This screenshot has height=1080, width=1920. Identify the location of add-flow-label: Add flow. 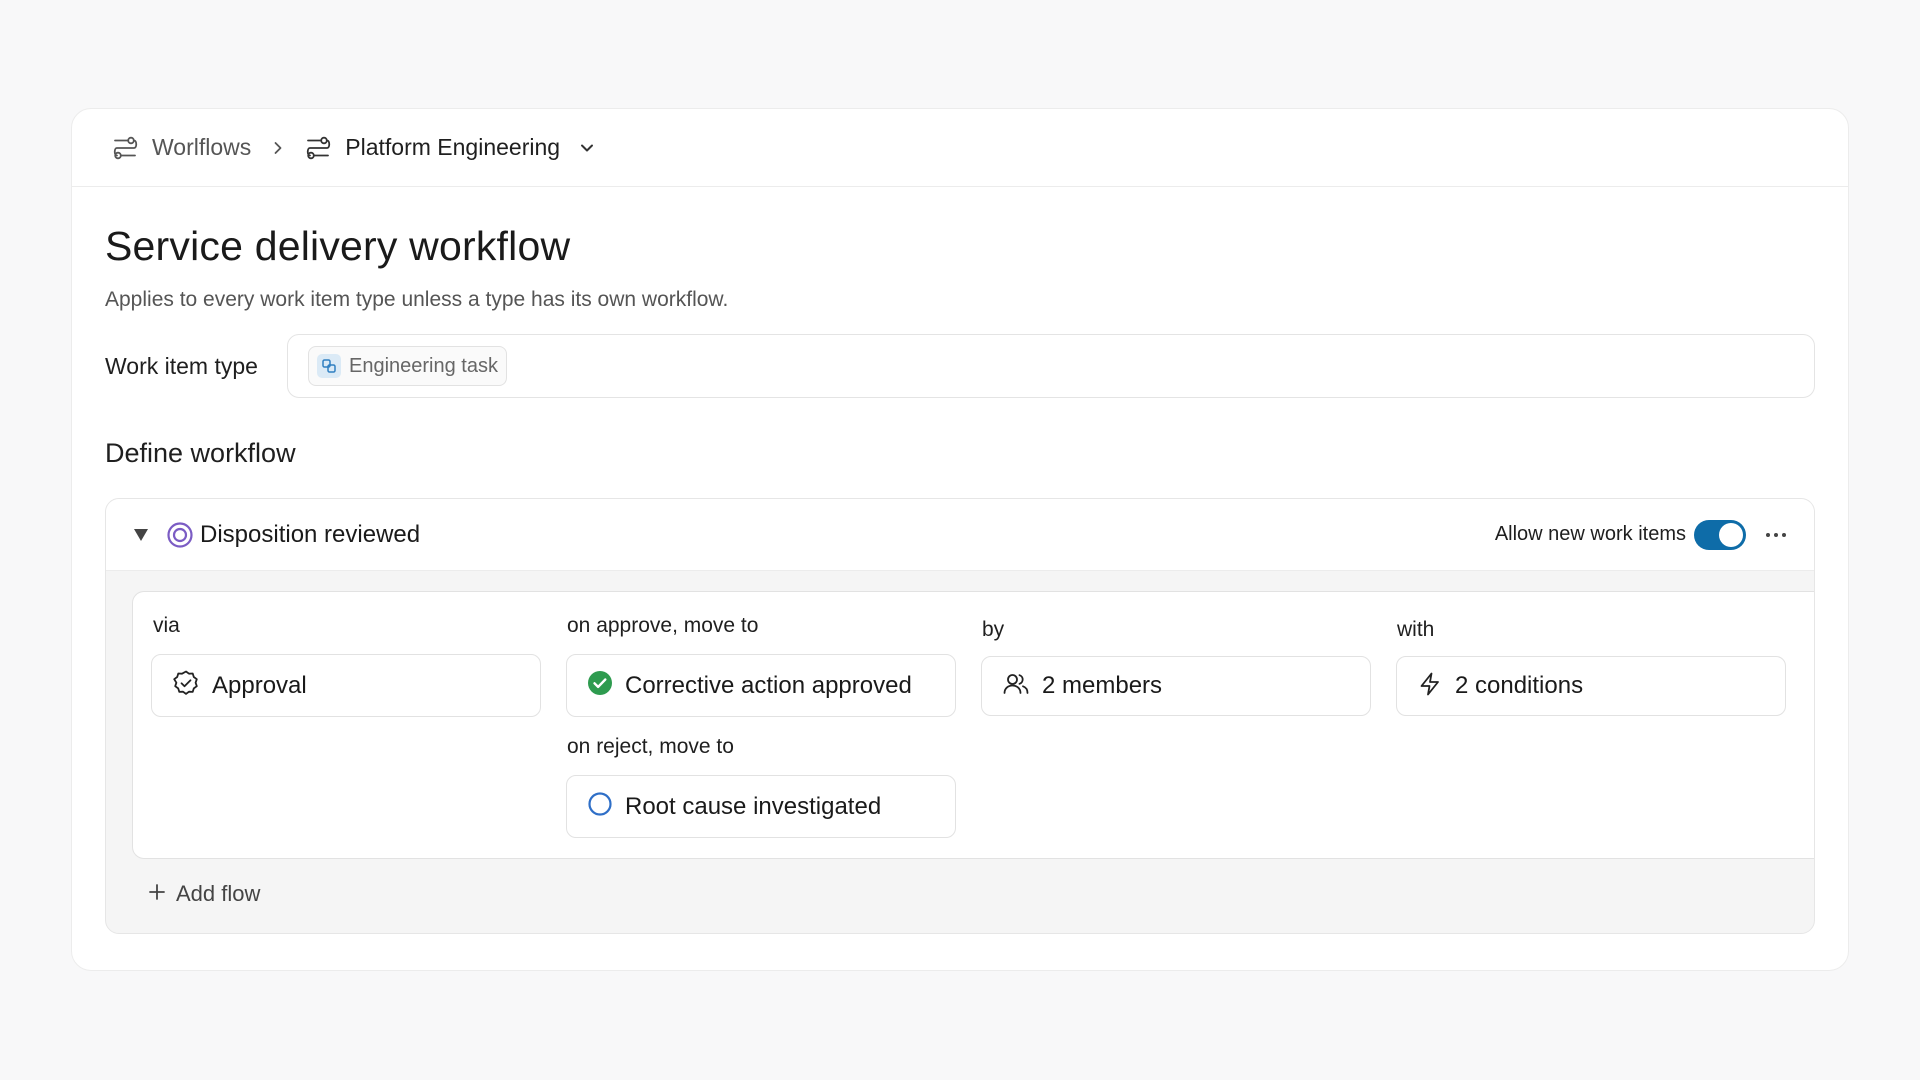
(218, 893).